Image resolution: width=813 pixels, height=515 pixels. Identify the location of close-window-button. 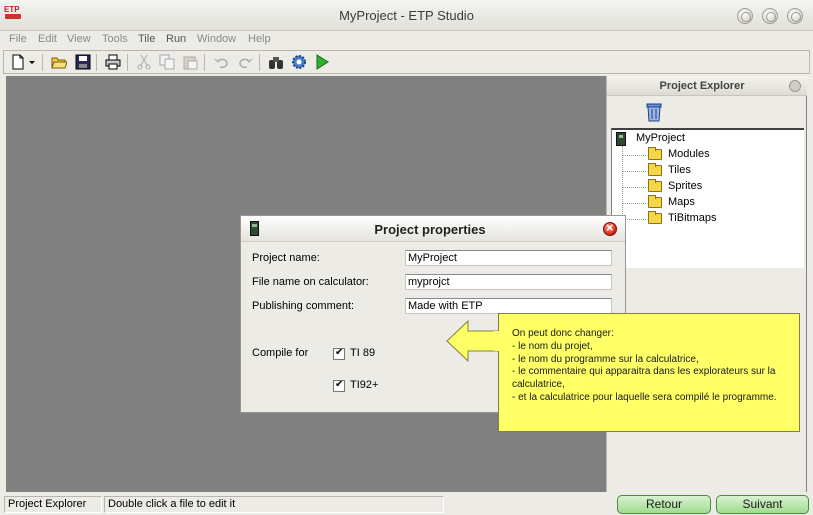
(795, 16).